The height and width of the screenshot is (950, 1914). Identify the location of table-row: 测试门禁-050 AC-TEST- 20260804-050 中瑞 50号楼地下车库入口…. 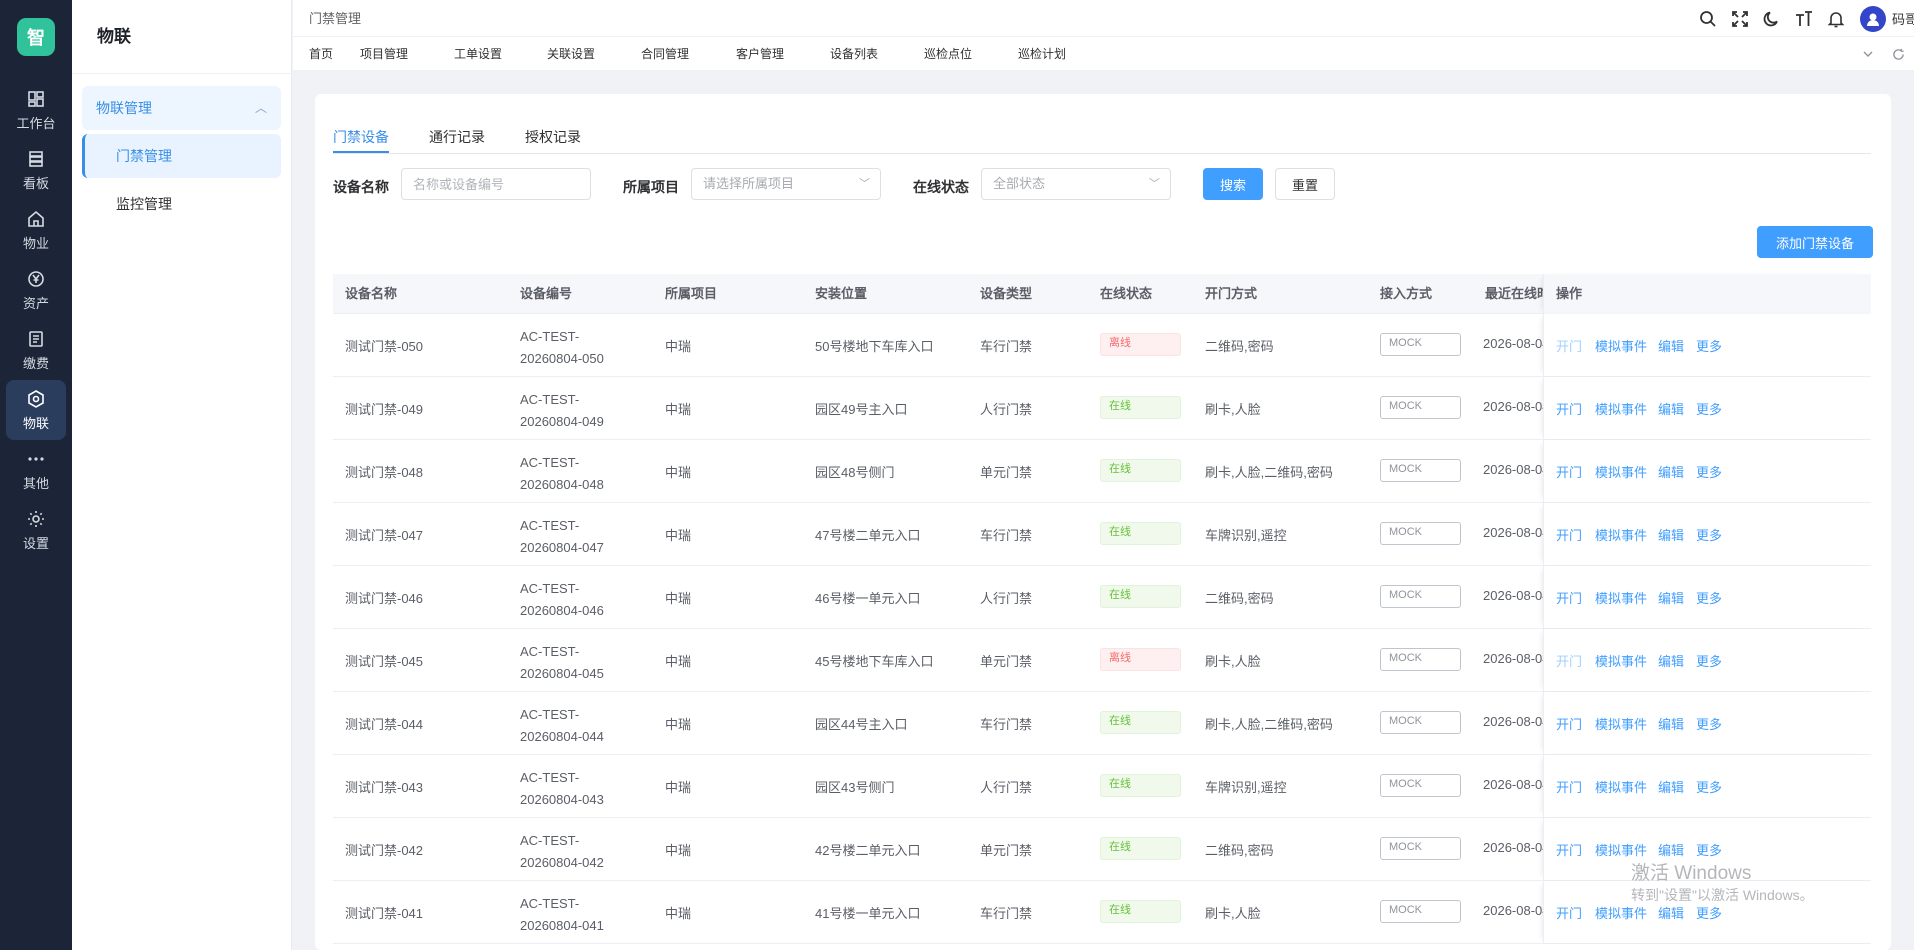
(1102, 345).